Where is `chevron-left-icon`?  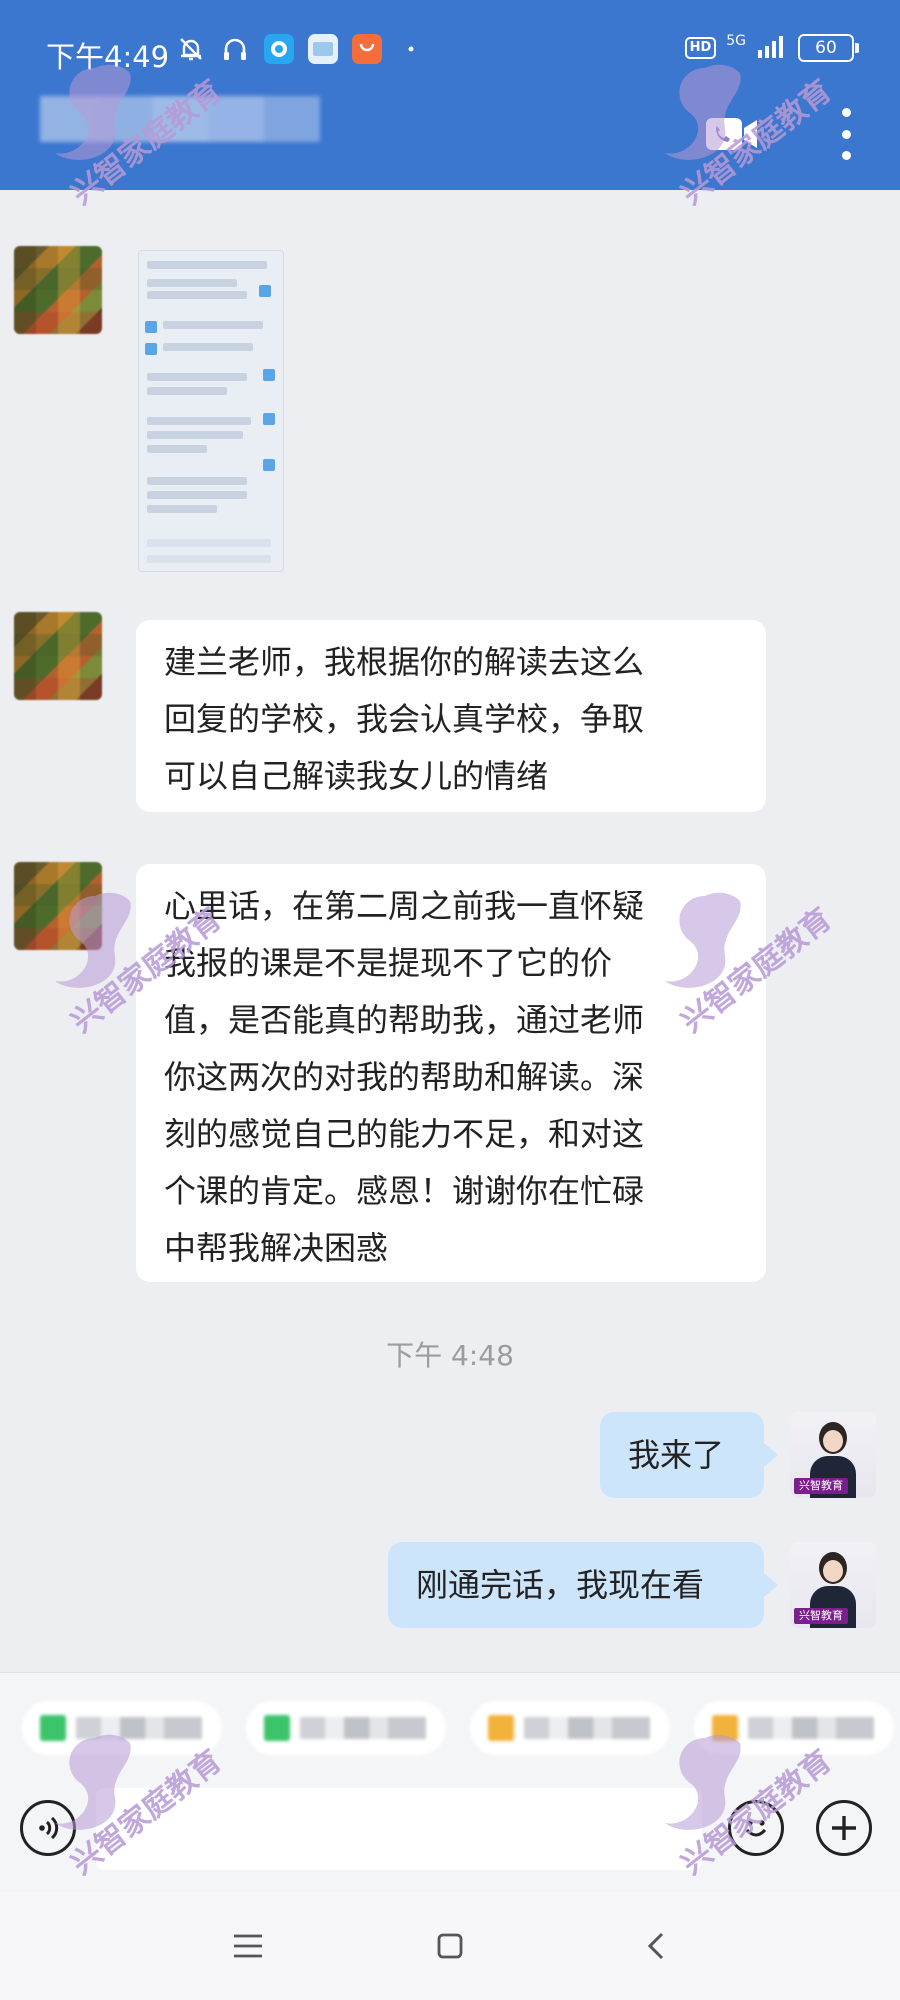 chevron-left-icon is located at coordinates (655, 1946).